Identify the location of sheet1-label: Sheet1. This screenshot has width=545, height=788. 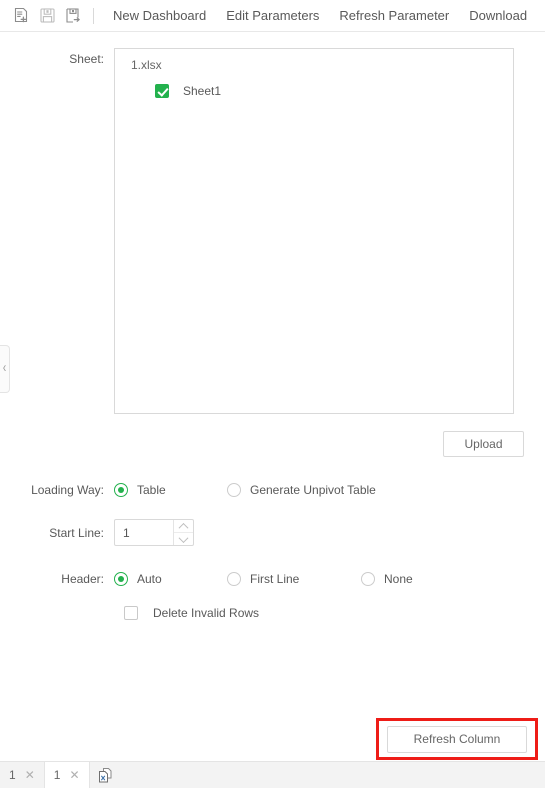
(202, 91).